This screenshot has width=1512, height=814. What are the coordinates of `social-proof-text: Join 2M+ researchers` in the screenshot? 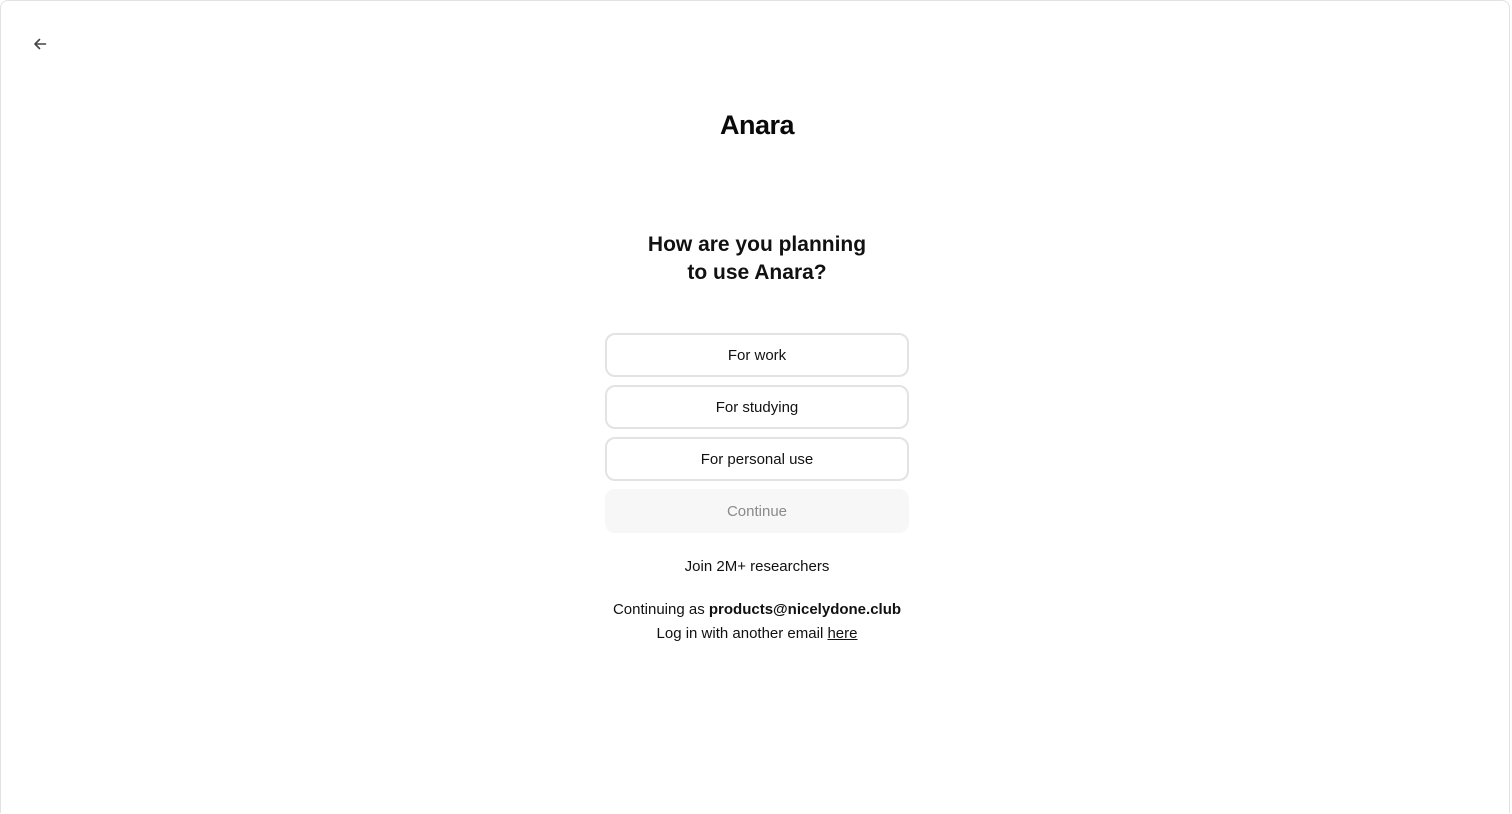 It's located at (757, 566).